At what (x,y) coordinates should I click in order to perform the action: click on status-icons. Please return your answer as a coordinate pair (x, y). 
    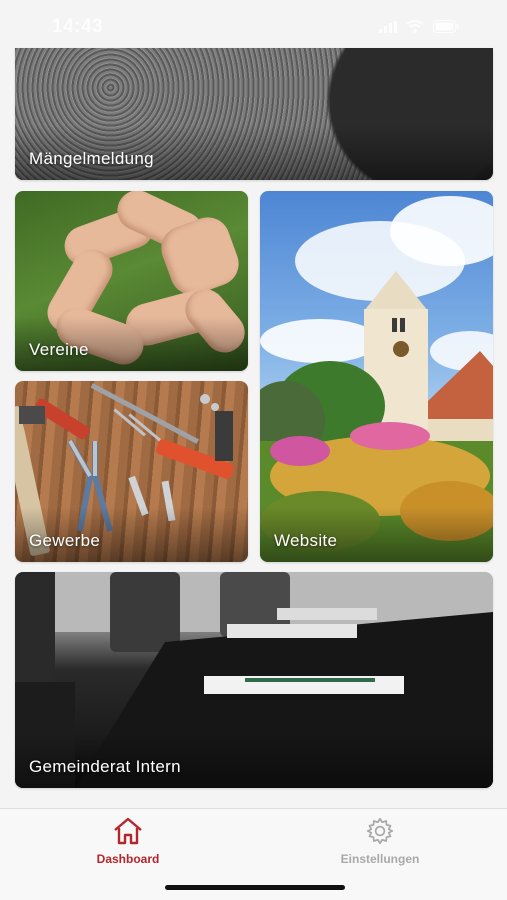
    Looking at the image, I should click on (419, 26).